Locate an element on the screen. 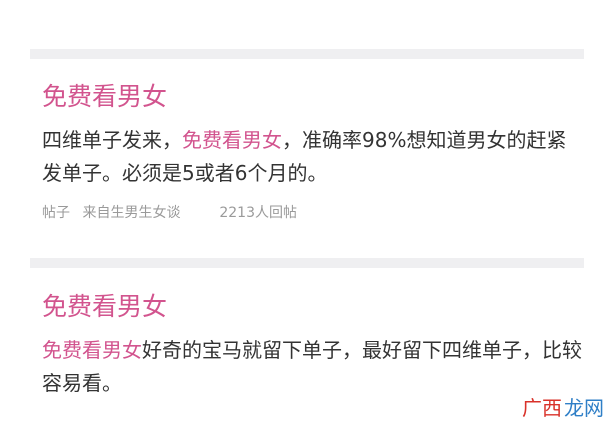 Image resolution: width=612 pixels, height=428 pixels. post-excerpt: 免费看男女好奇的宝马就留下单子，最好留下四维单子，比较容易看。 is located at coordinates (313, 367).